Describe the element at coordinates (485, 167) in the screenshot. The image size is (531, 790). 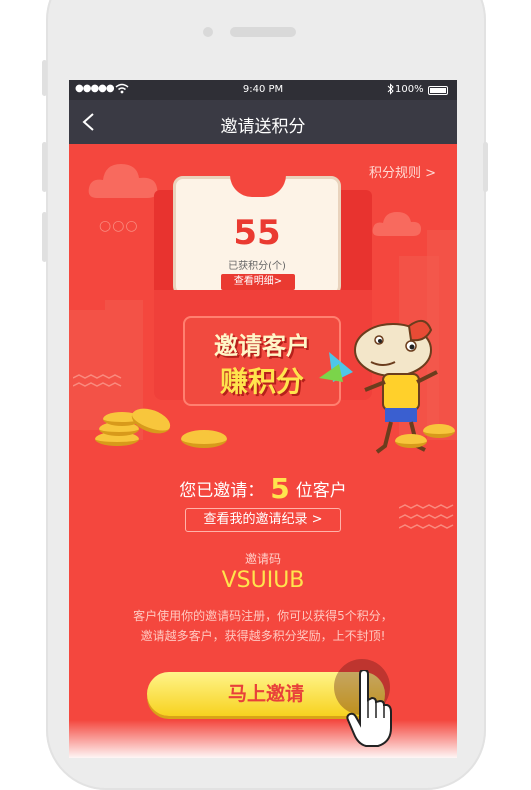
I see `power-button` at that location.